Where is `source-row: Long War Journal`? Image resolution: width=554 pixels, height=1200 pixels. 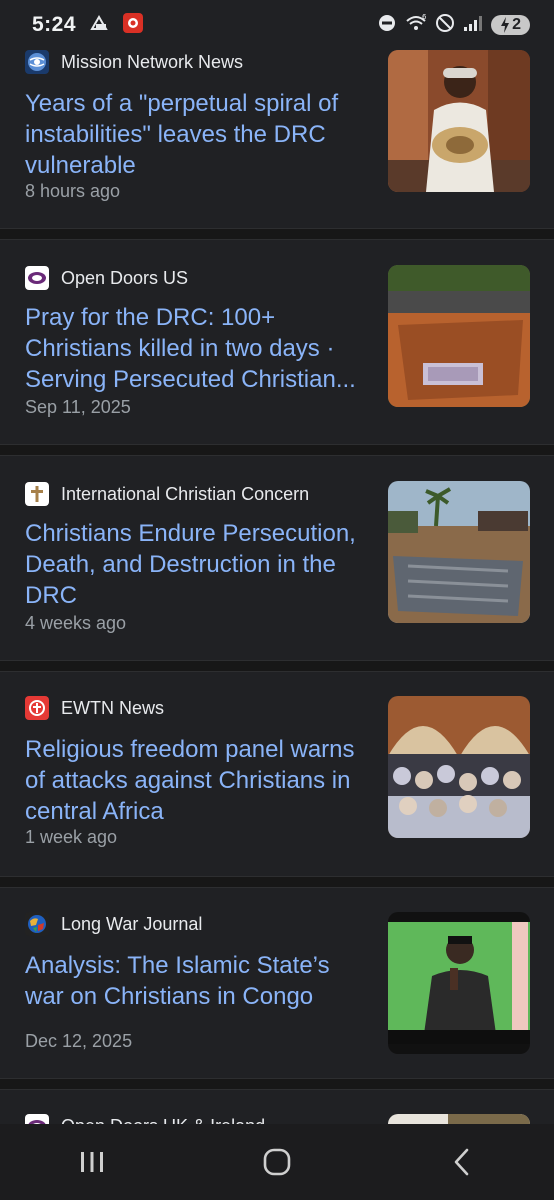 source-row: Long War Journal is located at coordinates (113, 924).